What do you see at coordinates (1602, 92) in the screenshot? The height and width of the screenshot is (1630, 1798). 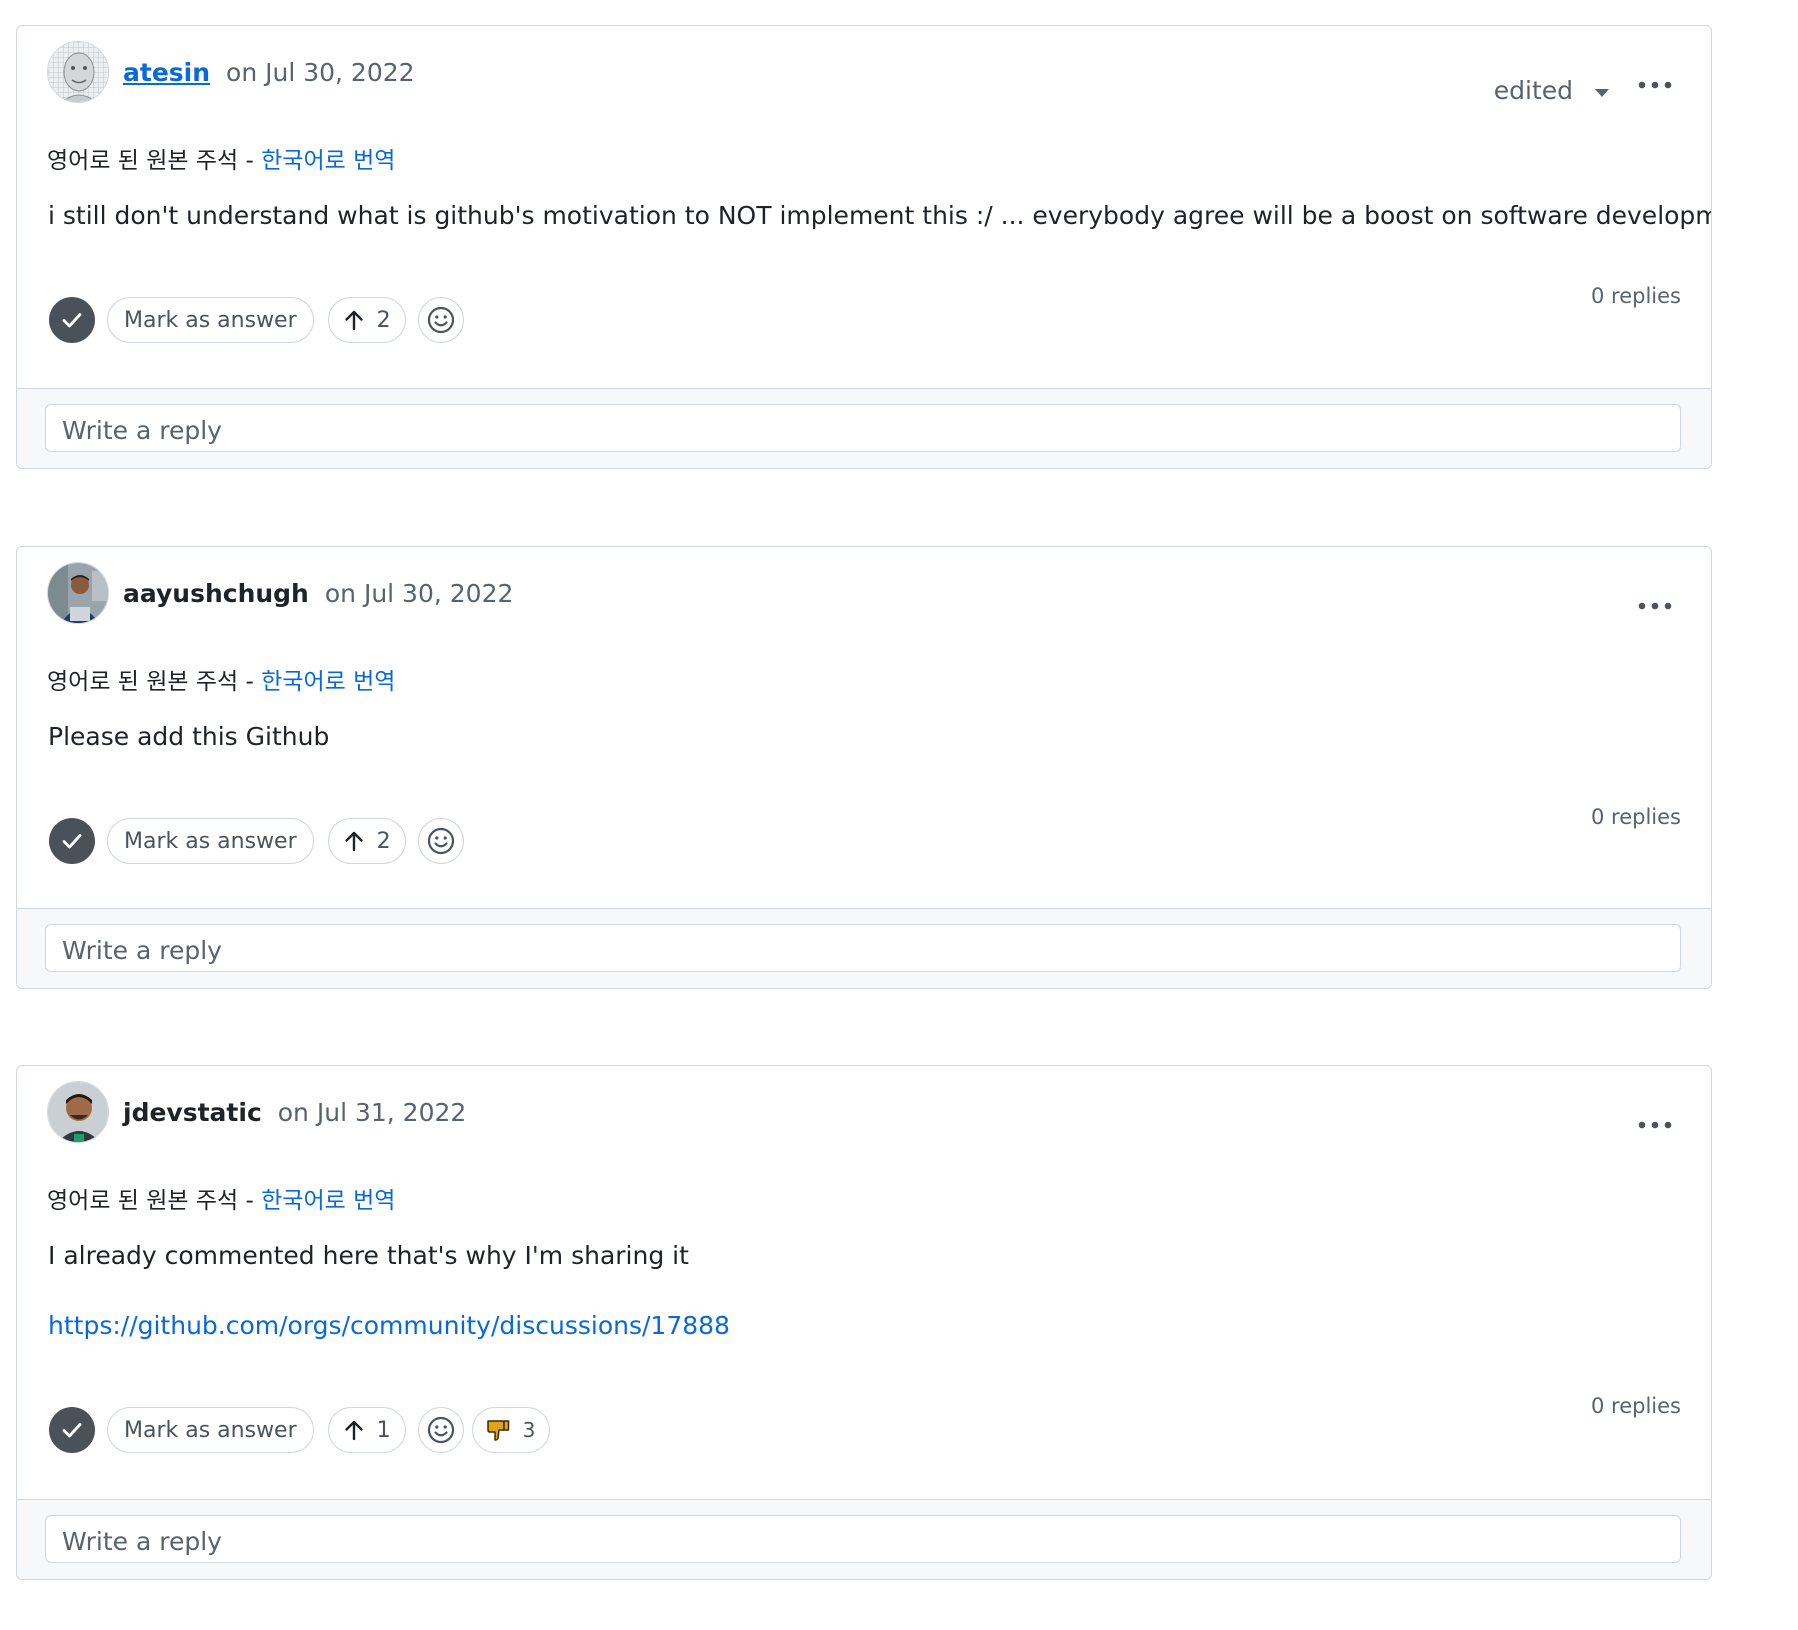 I see `triangle-down-icon` at bounding box center [1602, 92].